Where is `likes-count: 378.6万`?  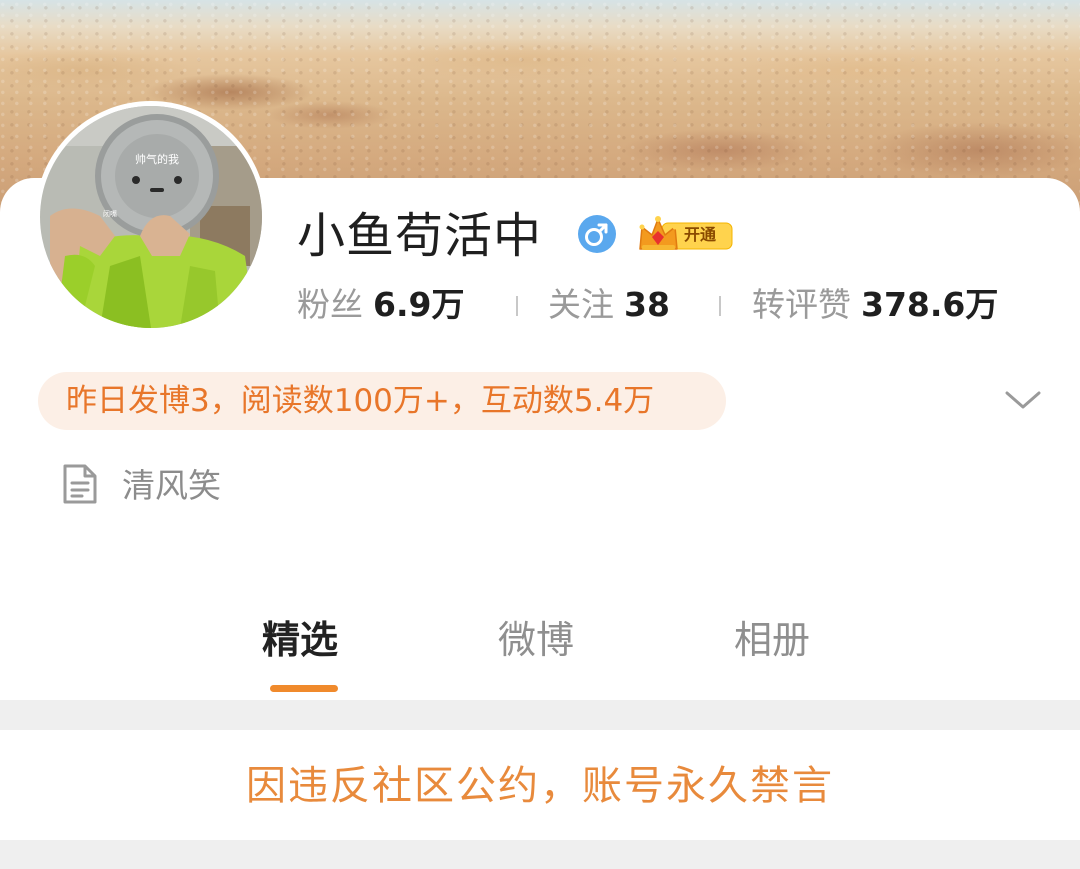 likes-count: 378.6万 is located at coordinates (930, 304).